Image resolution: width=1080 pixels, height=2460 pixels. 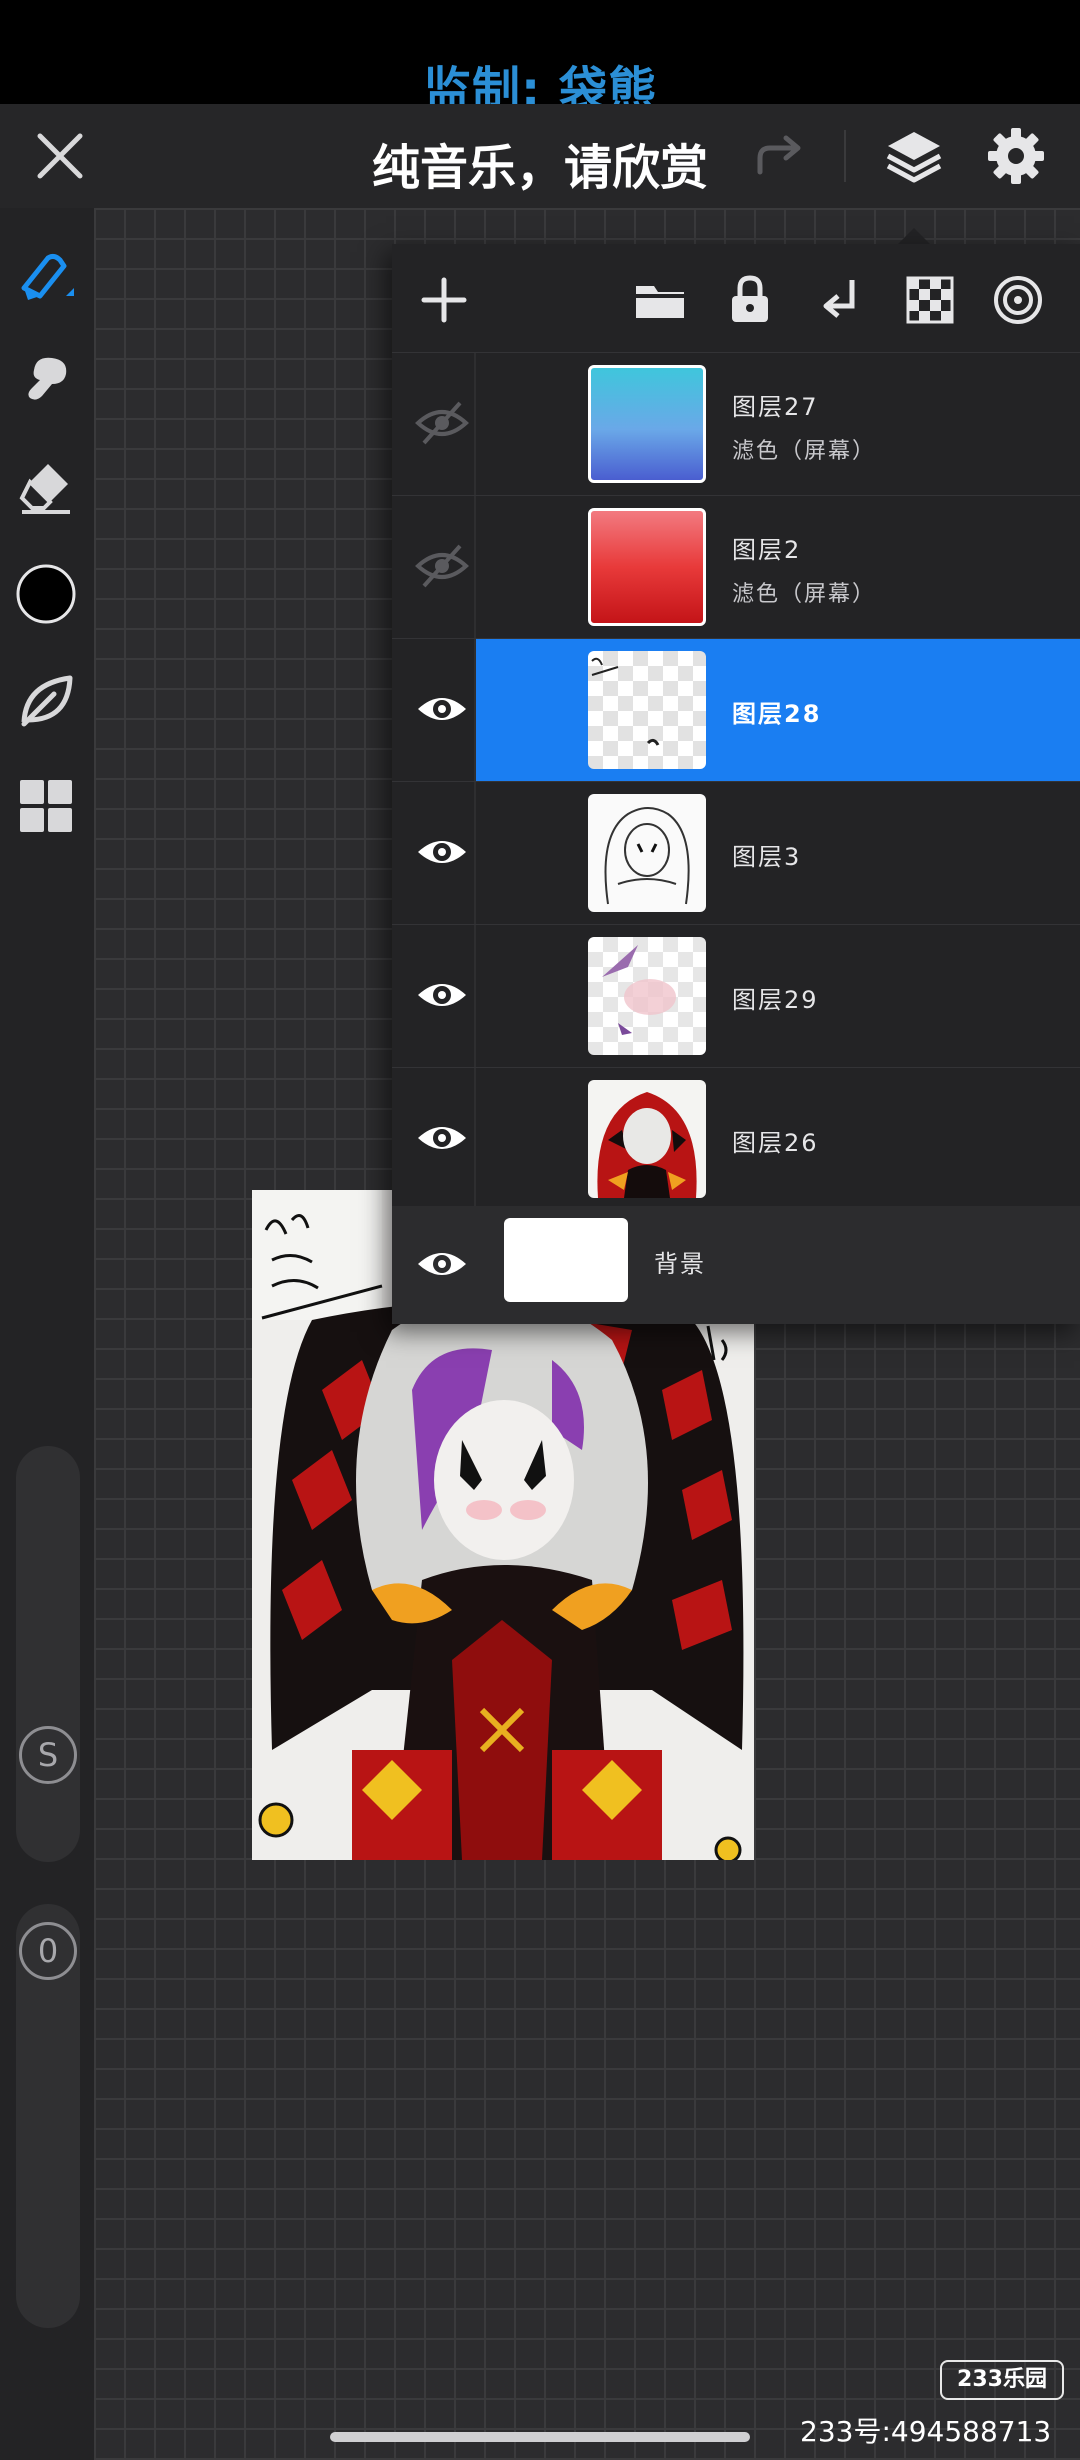 I want to click on layer-row-selected: 图层28, so click(x=736, y=709).